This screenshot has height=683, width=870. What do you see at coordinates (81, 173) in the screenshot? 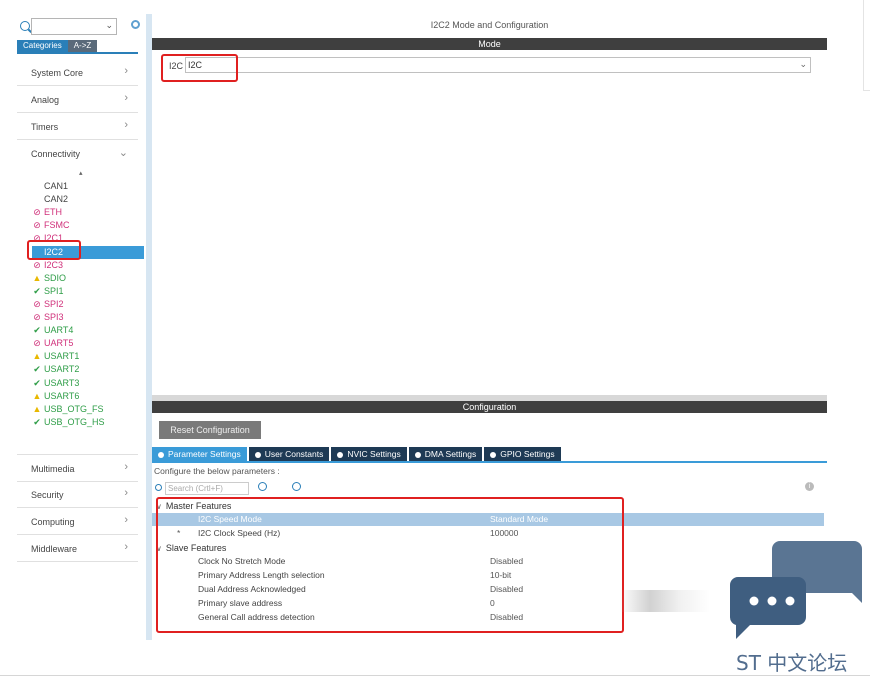
I see `sort-icon: ▴` at bounding box center [81, 173].